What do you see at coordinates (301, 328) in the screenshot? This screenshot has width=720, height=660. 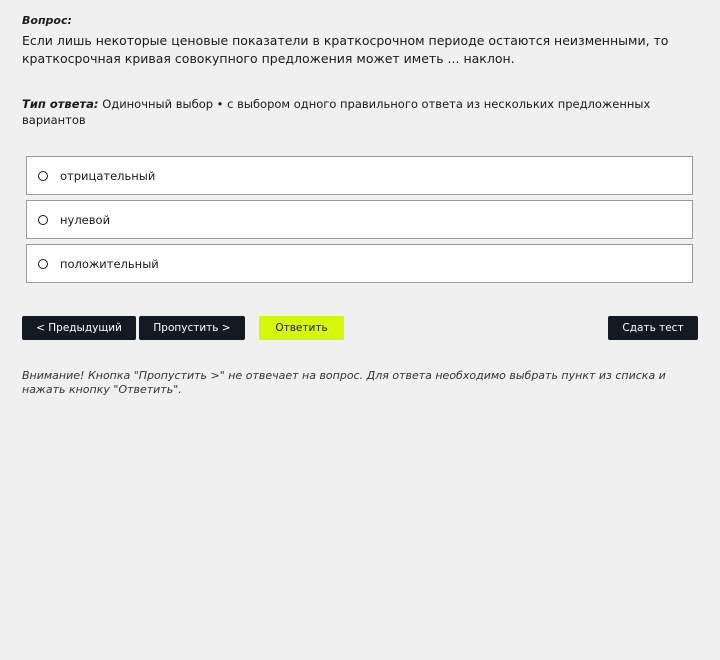 I see `answer-button: Ответить` at bounding box center [301, 328].